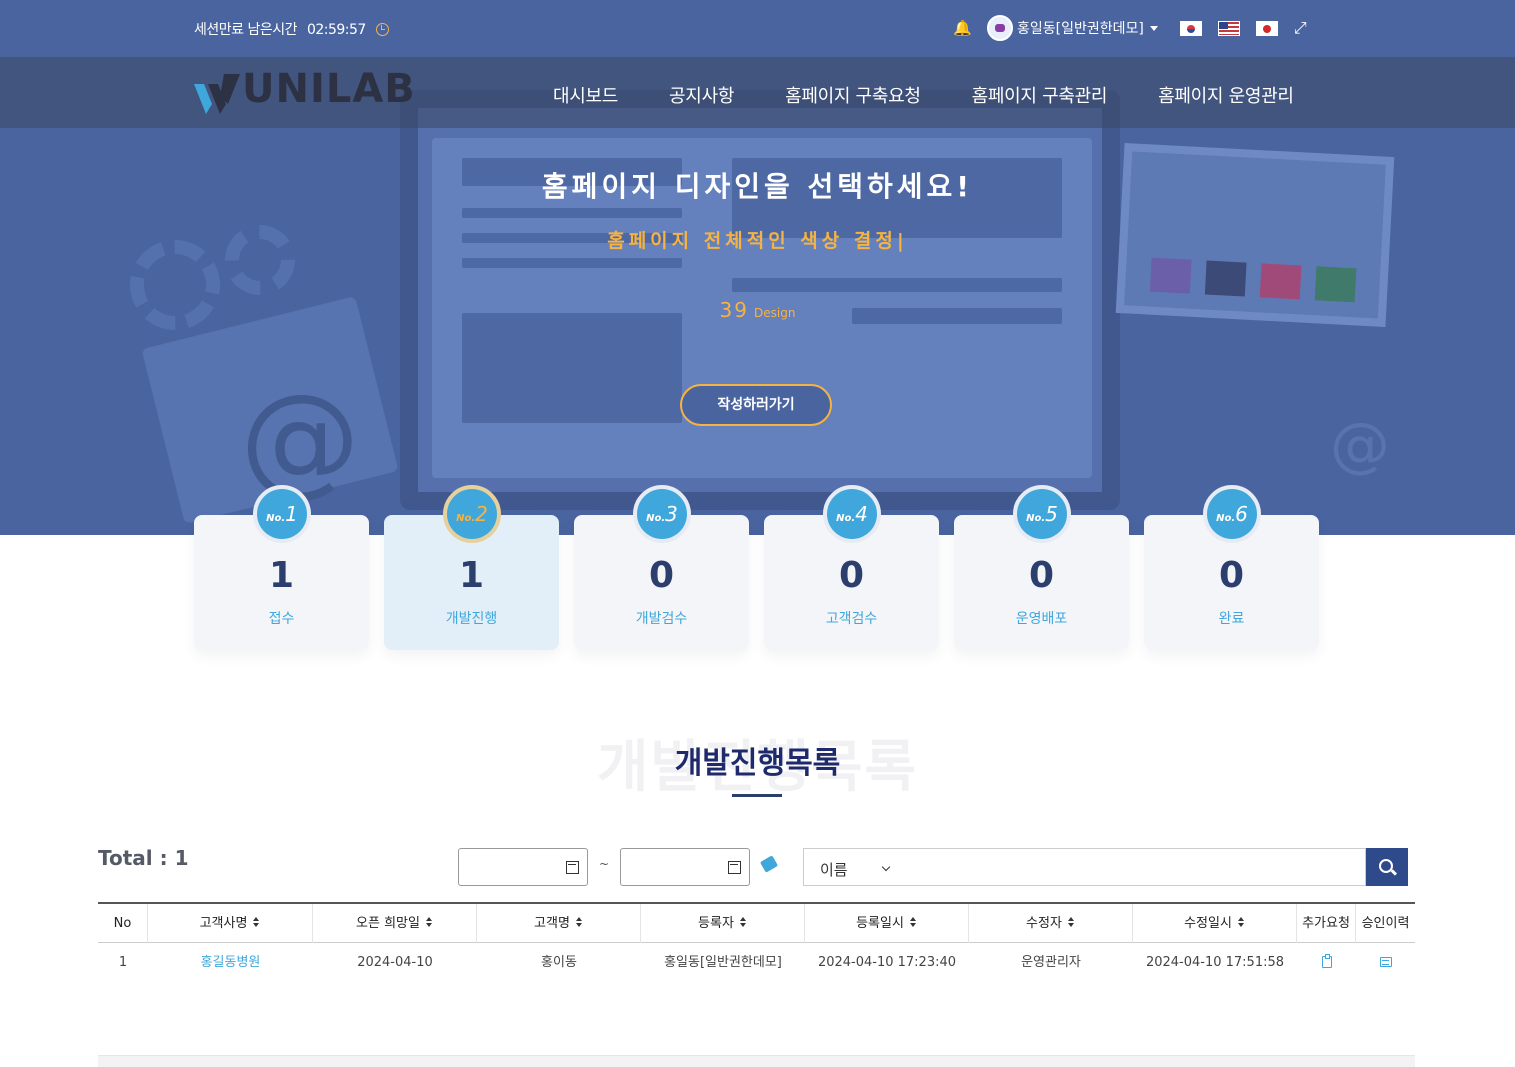 This screenshot has height=1067, width=1515. Describe the element at coordinates (757, 28) in the screenshot. I see `top-bar: 세션만료 남은시간 02:59:57 🔔 홍일동[일반권한데모] ⤢` at that location.